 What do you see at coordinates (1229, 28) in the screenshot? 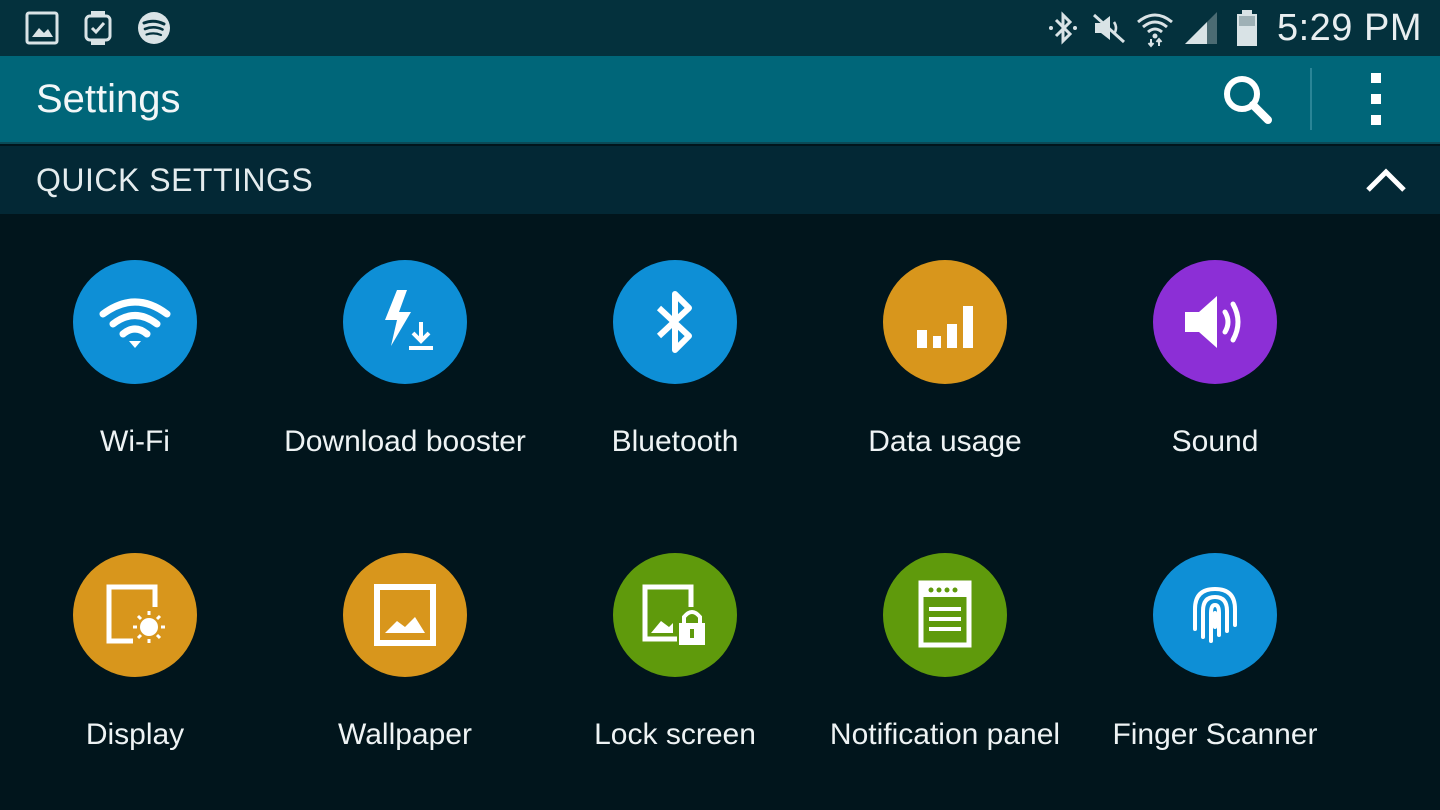
I see `status-right-icons: 5:29 PM` at bounding box center [1229, 28].